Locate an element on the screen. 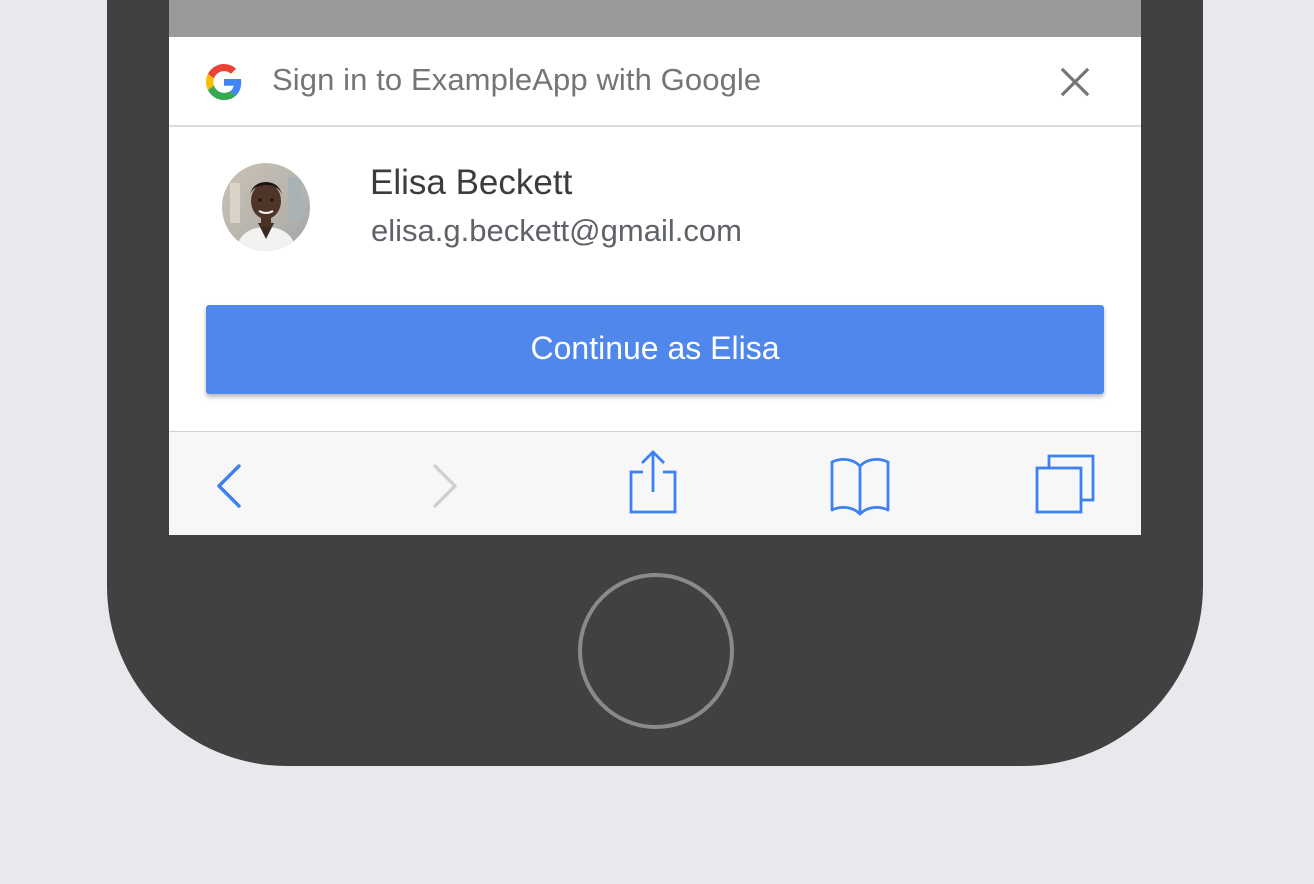 This screenshot has height=884, width=1314. sign-in-sheet-header: Sign in to ExampleApp with Google is located at coordinates (655, 82).